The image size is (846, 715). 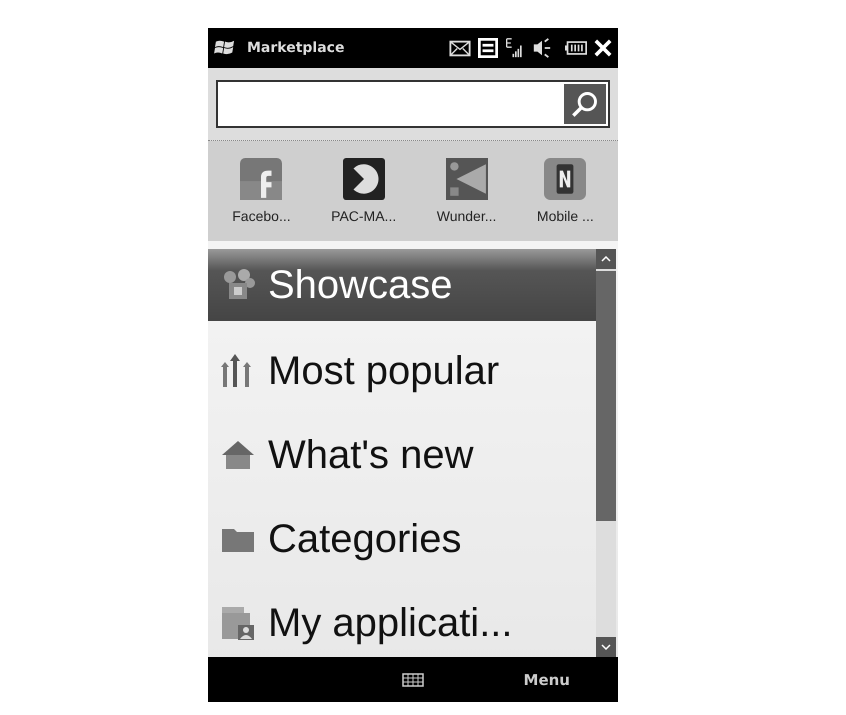 What do you see at coordinates (576, 48) in the screenshot?
I see `battery-icon` at bounding box center [576, 48].